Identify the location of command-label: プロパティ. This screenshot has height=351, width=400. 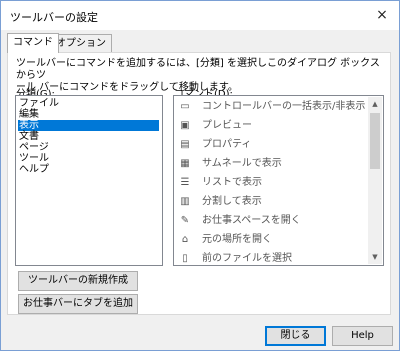
(227, 144).